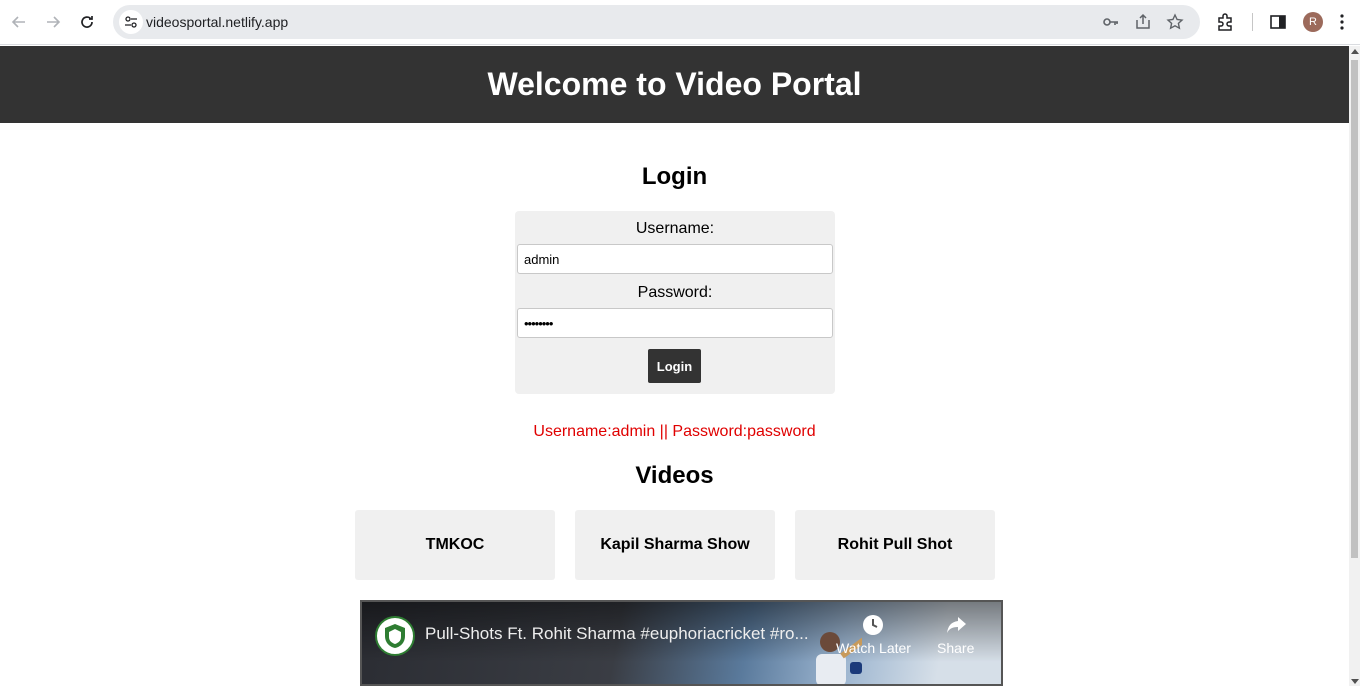 The width and height of the screenshot is (1360, 686). Describe the element at coordinates (895, 545) in the screenshot. I see `video-card-rohit-pull-shot: Rohit Pull Shot` at that location.